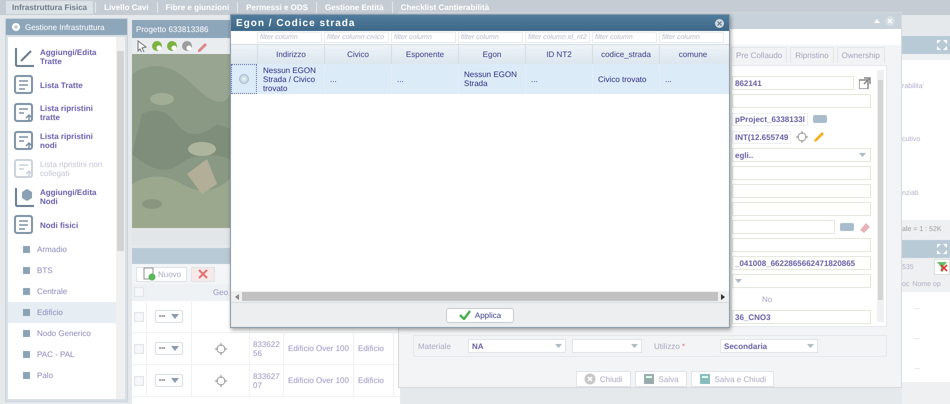  Describe the element at coordinates (801, 263) in the screenshot. I see `input-field: _041008_6622865662471820865` at that location.